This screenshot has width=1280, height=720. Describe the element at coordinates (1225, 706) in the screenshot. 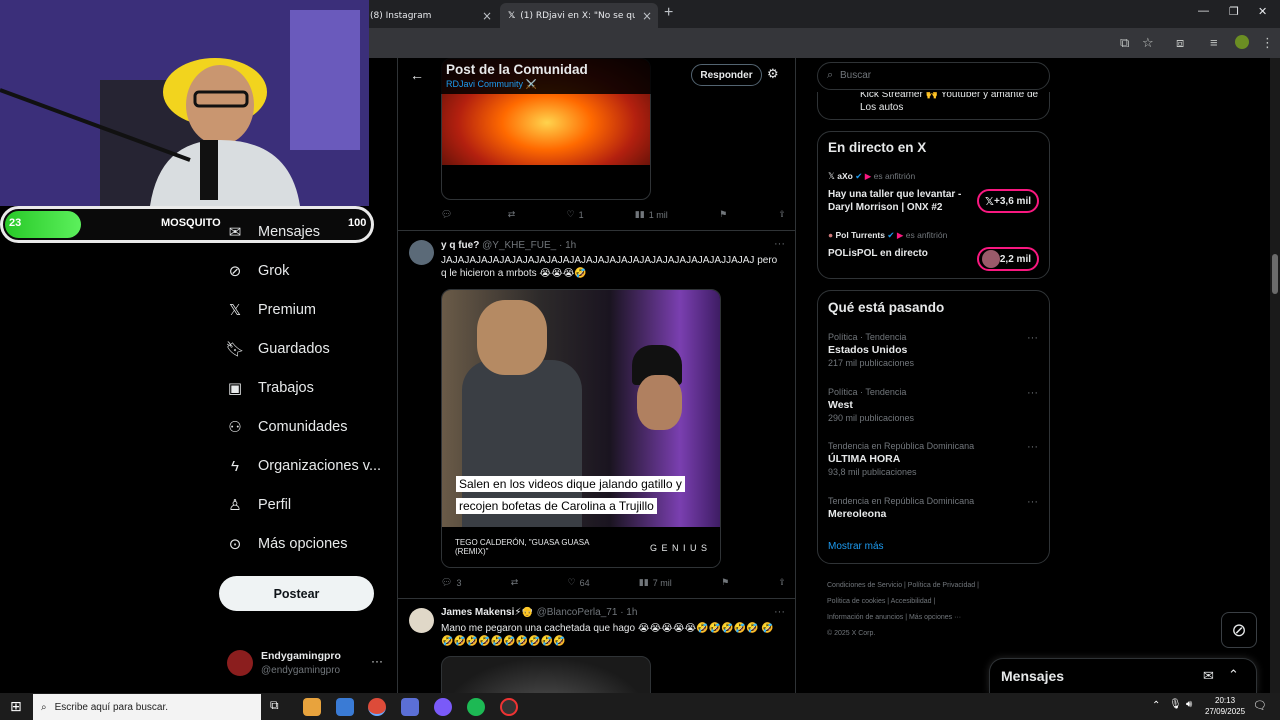

I see `clock: 20:13 27/09/2025` at that location.